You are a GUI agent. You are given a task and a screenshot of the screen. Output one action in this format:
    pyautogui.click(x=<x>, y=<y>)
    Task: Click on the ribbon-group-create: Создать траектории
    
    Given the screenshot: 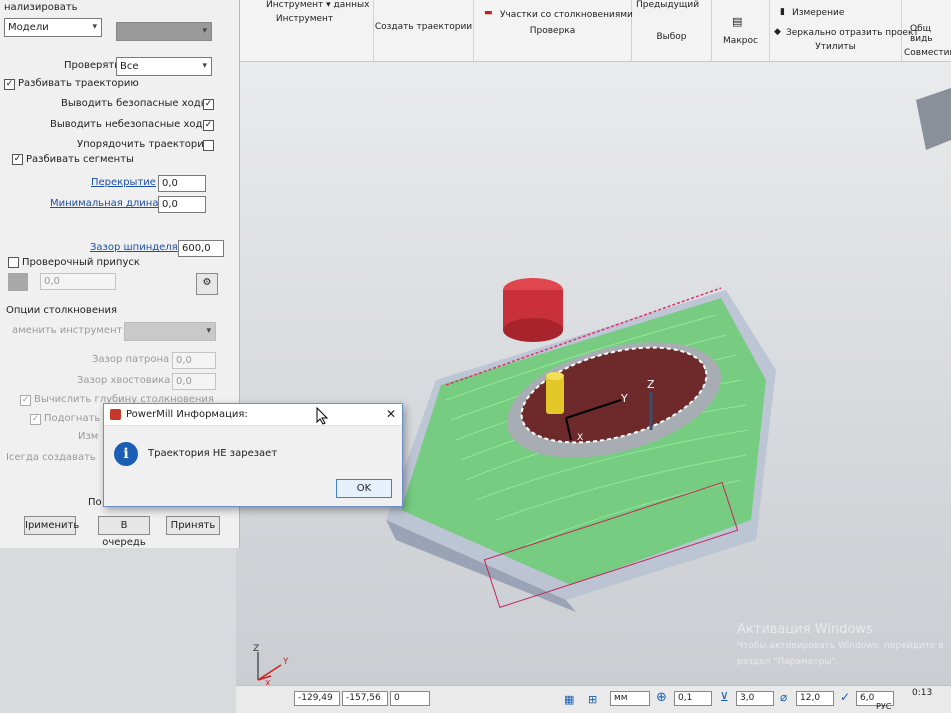 What is the action you would take?
    pyautogui.click(x=424, y=31)
    